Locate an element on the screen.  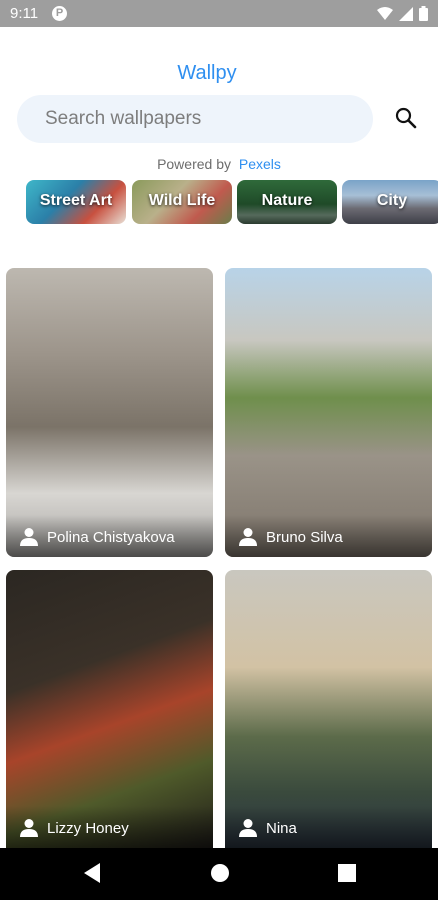
photo-author: Nina is located at coordinates (267, 828).